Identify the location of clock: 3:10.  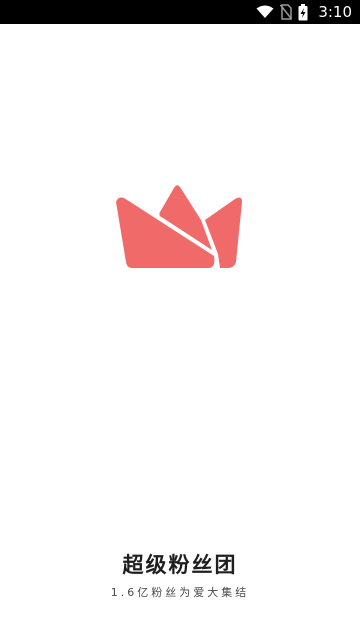
(335, 12).